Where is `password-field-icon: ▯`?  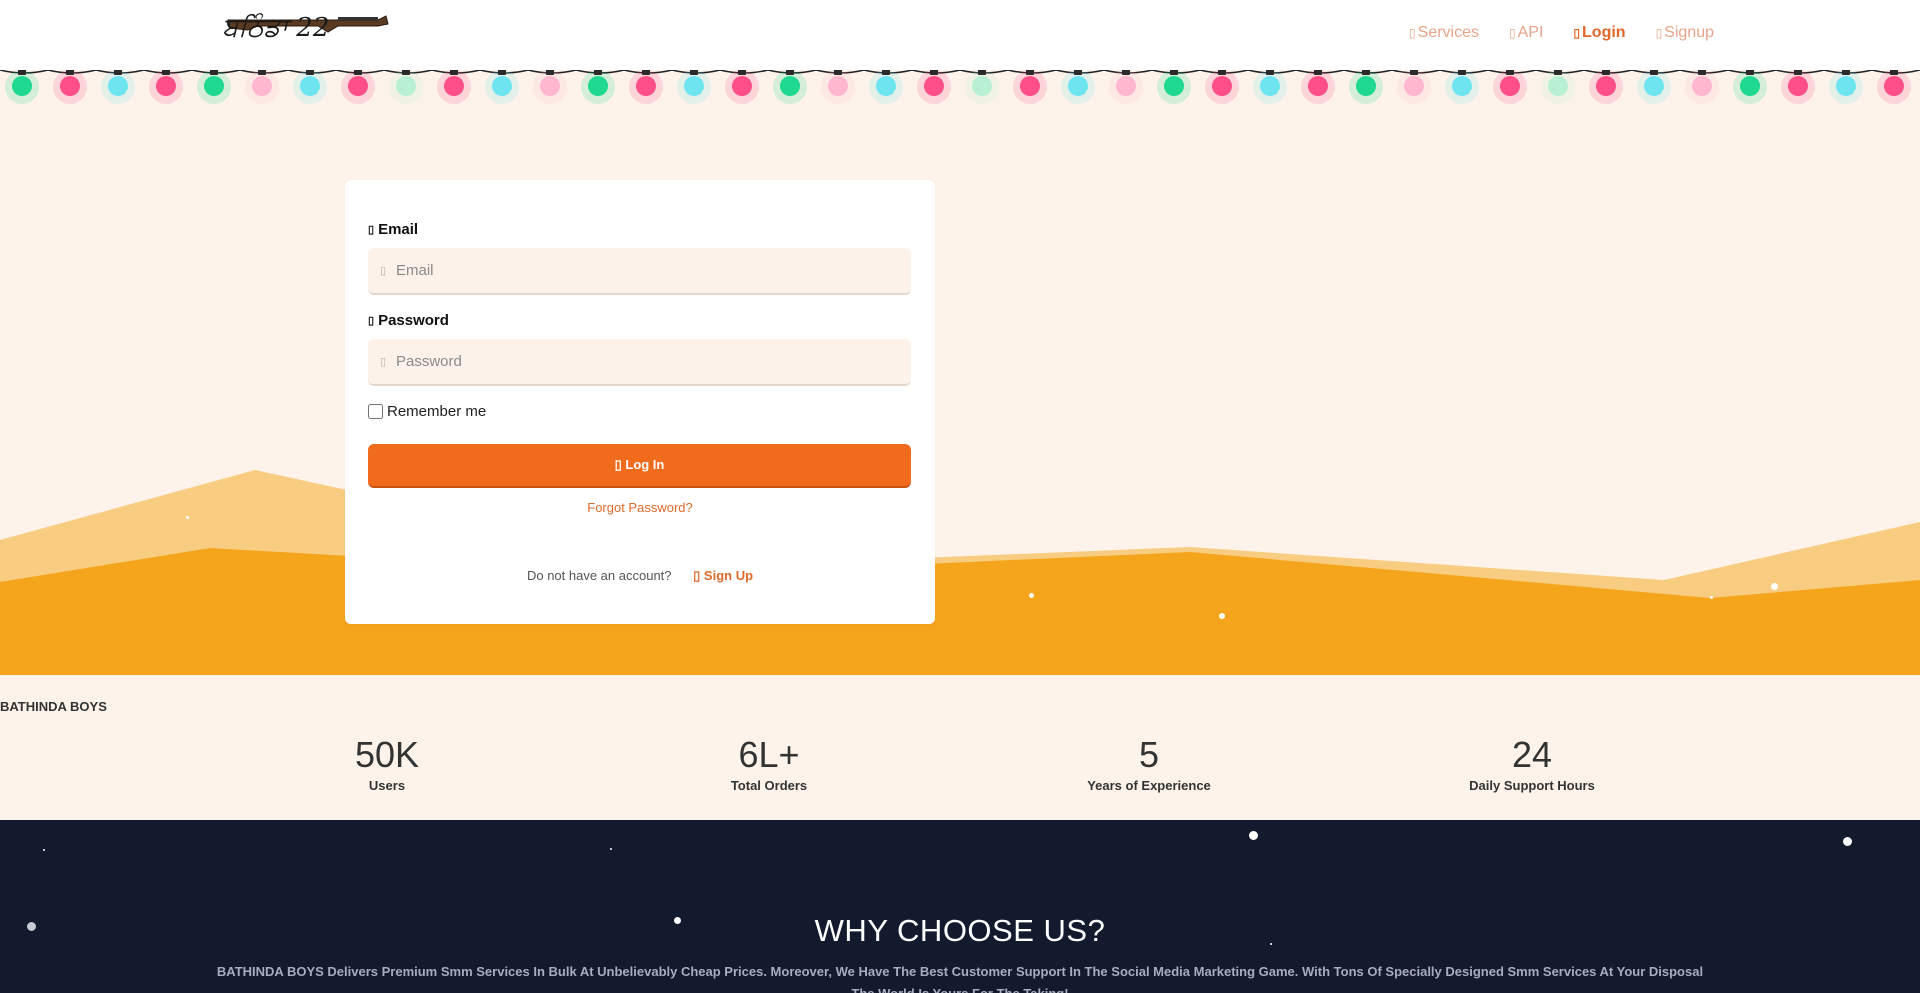
password-field-icon: ▯ is located at coordinates (383, 362).